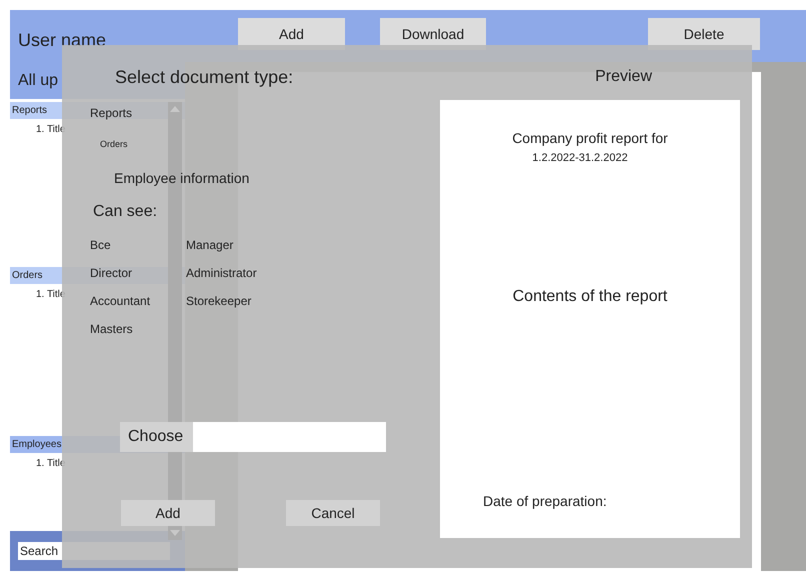  What do you see at coordinates (175, 109) in the screenshot?
I see `scroll-up-icon` at bounding box center [175, 109].